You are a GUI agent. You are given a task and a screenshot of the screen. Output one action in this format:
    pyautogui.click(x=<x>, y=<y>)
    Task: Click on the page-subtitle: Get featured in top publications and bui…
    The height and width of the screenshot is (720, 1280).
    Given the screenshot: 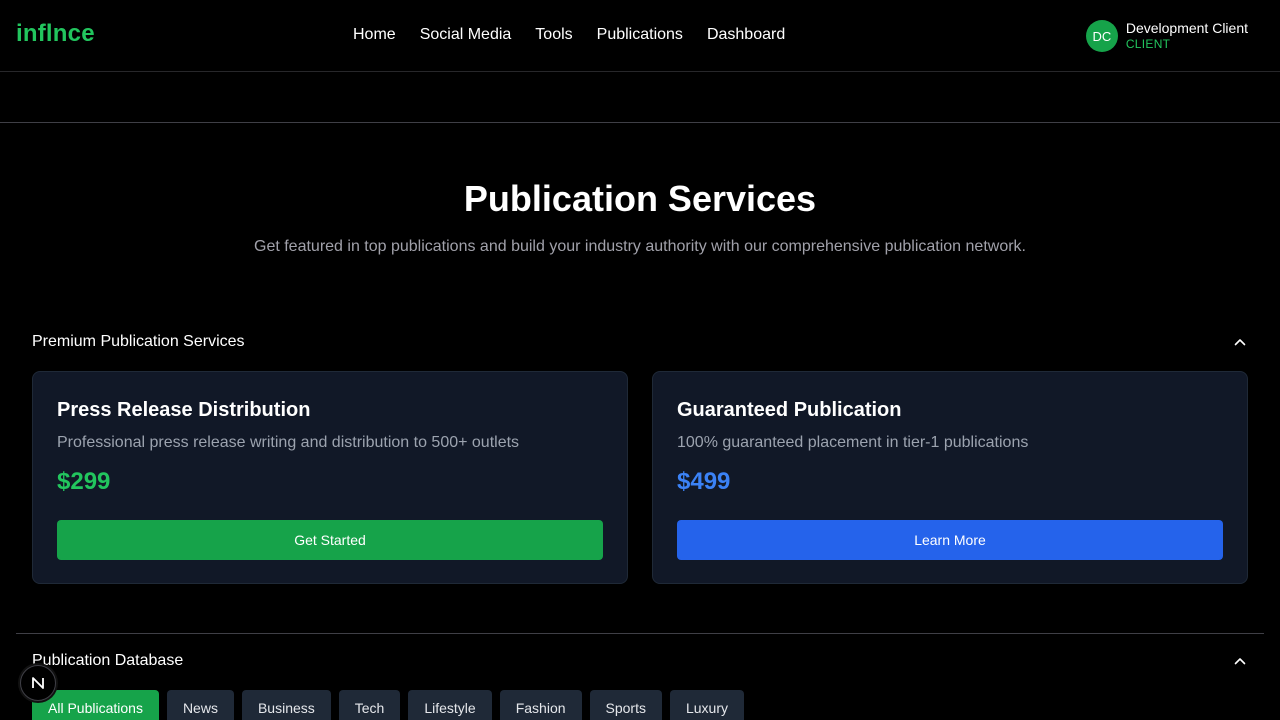 What is the action you would take?
    pyautogui.click(x=640, y=246)
    